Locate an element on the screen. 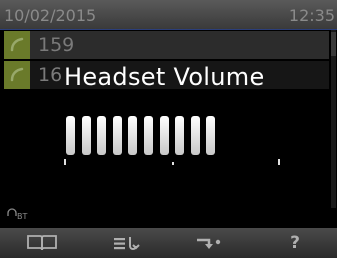 Image resolution: width=337 pixels, height=258 pixels. help-icon: ? is located at coordinates (295, 243).